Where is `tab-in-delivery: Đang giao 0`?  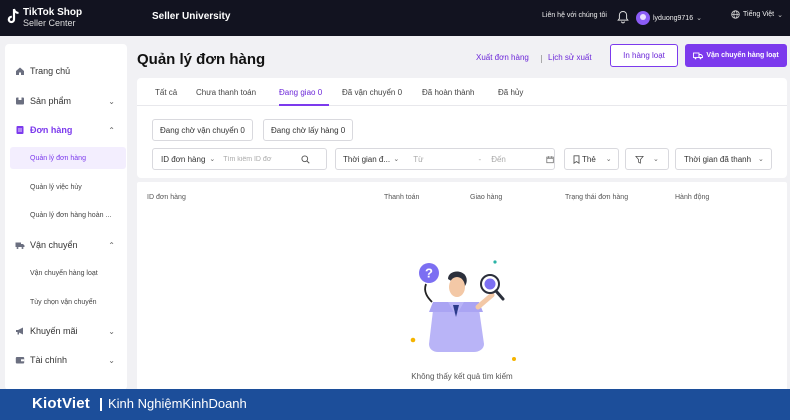 tab-in-delivery: Đang giao 0 is located at coordinates (300, 92).